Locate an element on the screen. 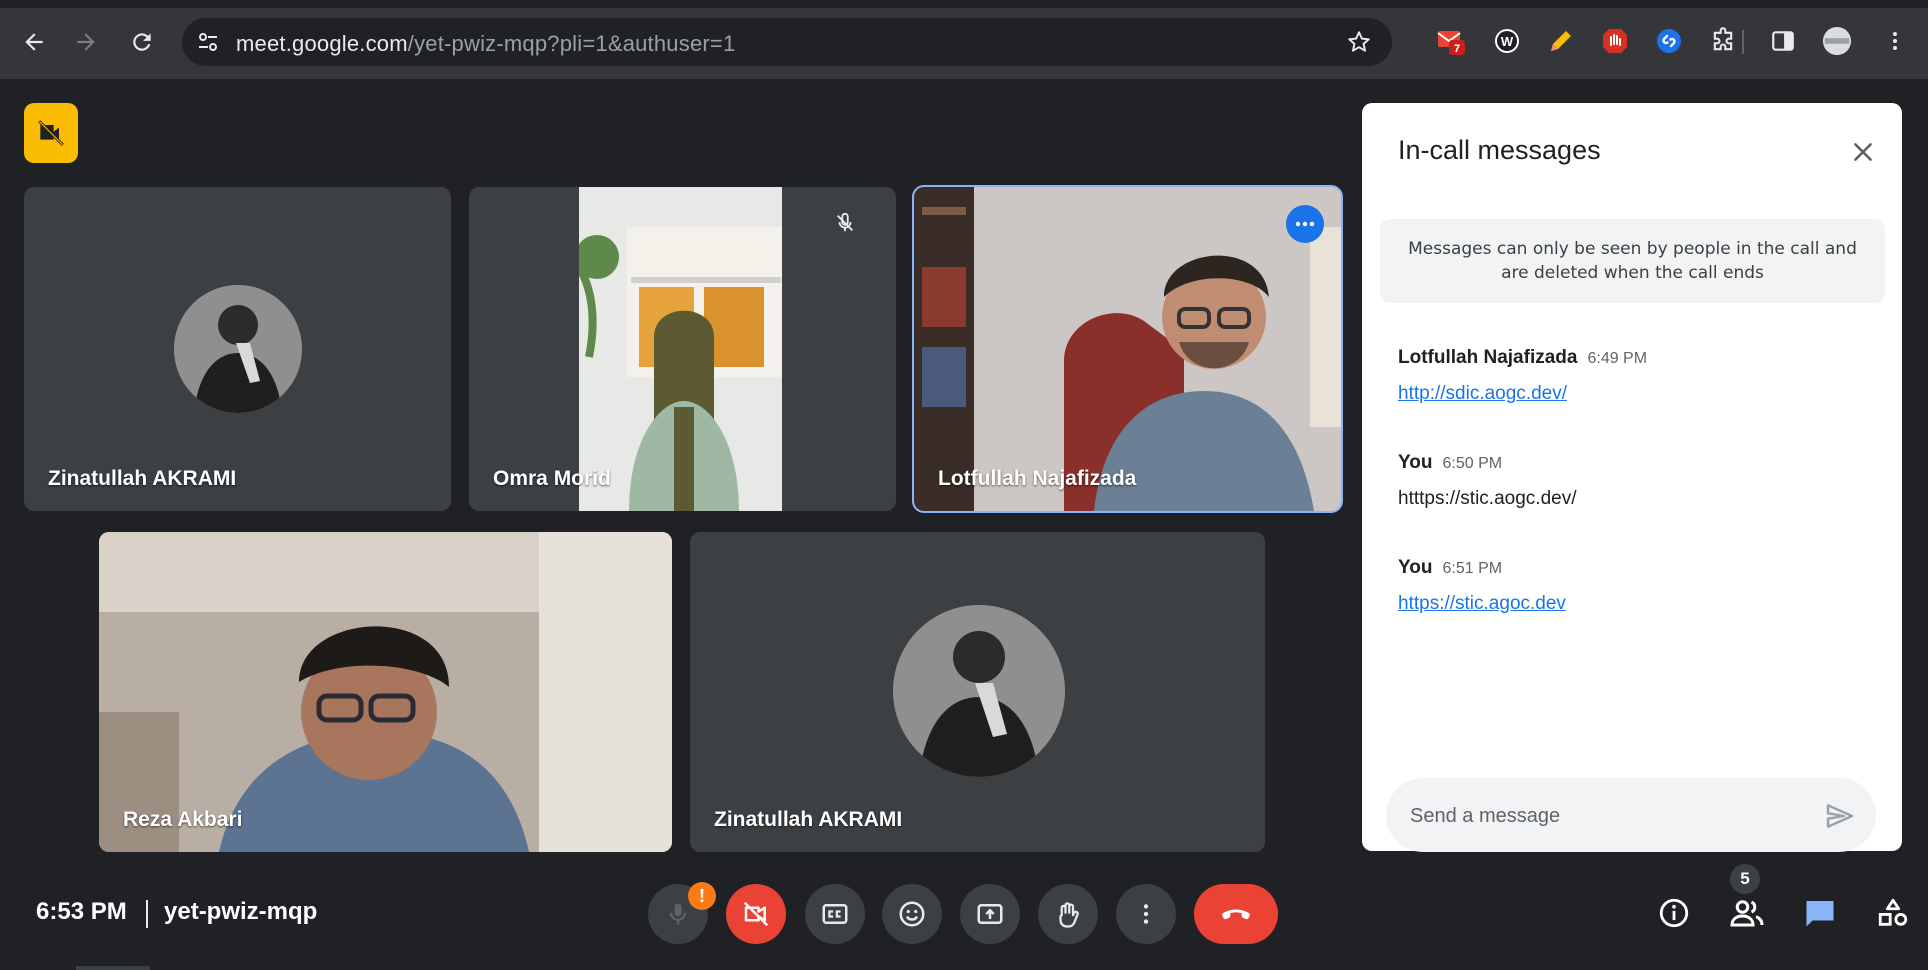 This screenshot has height=970, width=1928. panel-title: In-call messages is located at coordinates (1499, 150).